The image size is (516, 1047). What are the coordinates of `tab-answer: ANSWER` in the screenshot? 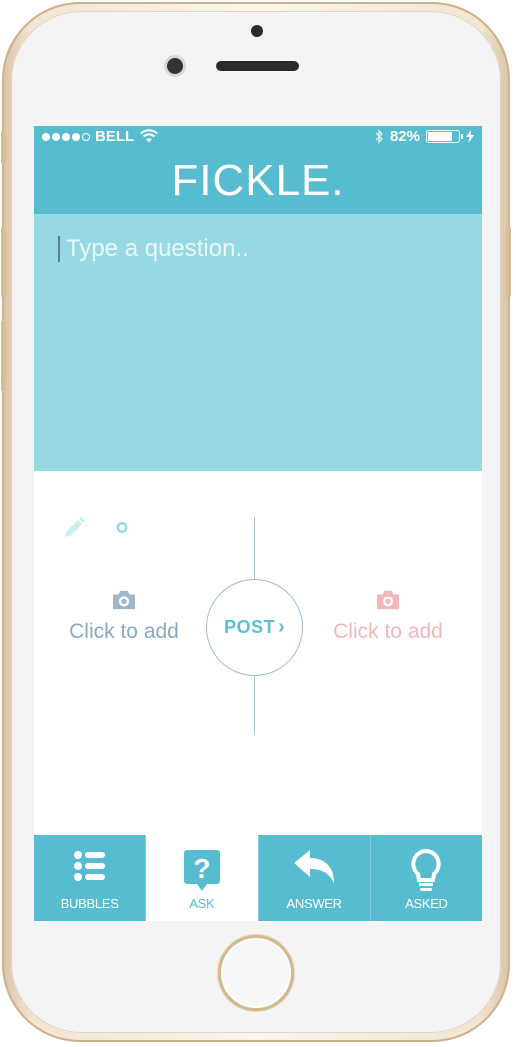 It's located at (315, 878).